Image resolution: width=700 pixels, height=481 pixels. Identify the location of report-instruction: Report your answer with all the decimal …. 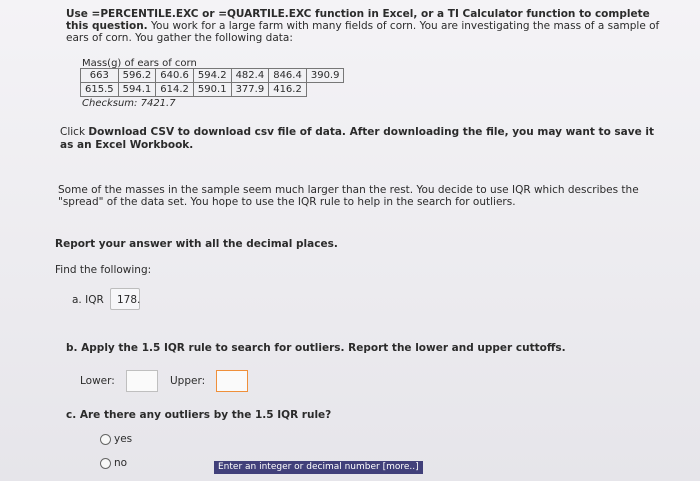
(196, 244).